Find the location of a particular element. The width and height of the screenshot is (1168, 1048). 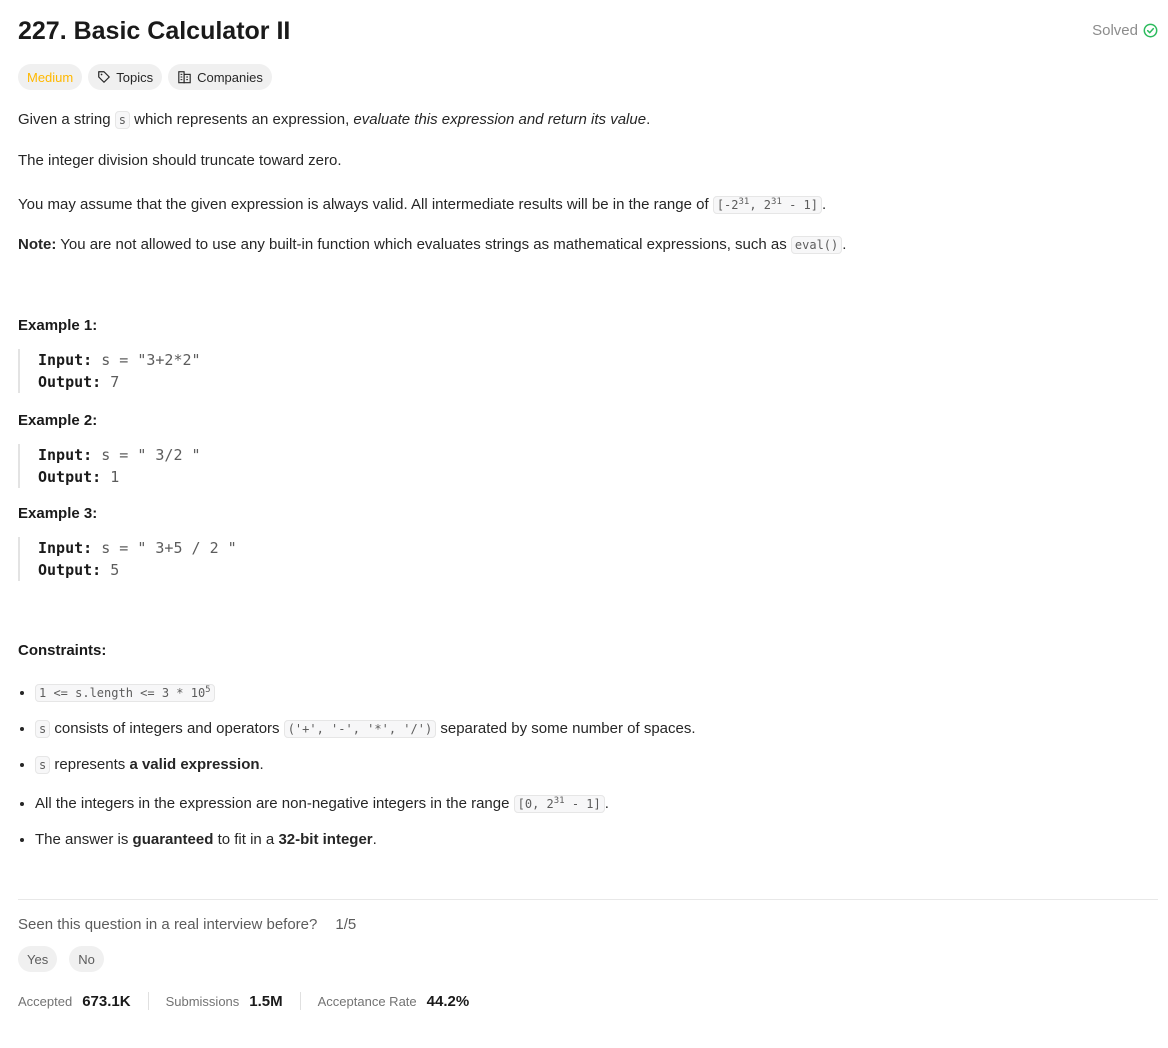

tag-row: Medium Topics Companies is located at coordinates (588, 77).